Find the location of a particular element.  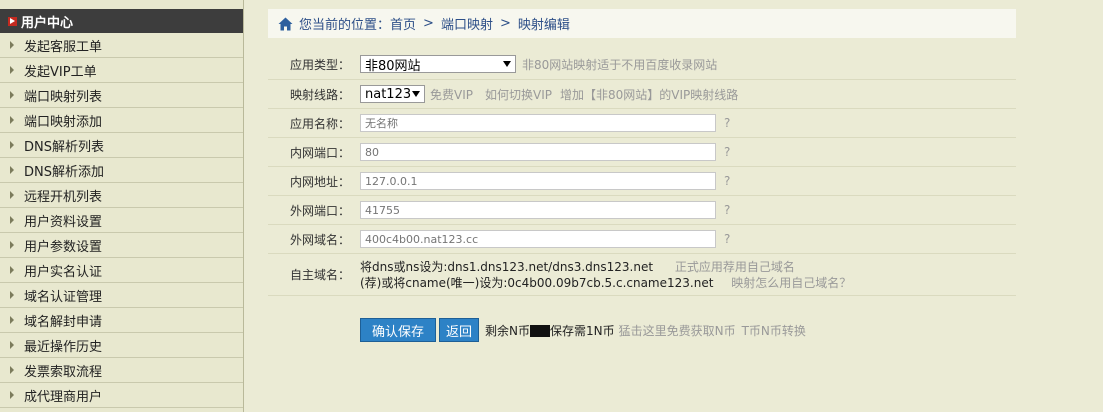

own-domain-howto-link: 映射怎么用自己域名？ is located at coordinates (791, 283).